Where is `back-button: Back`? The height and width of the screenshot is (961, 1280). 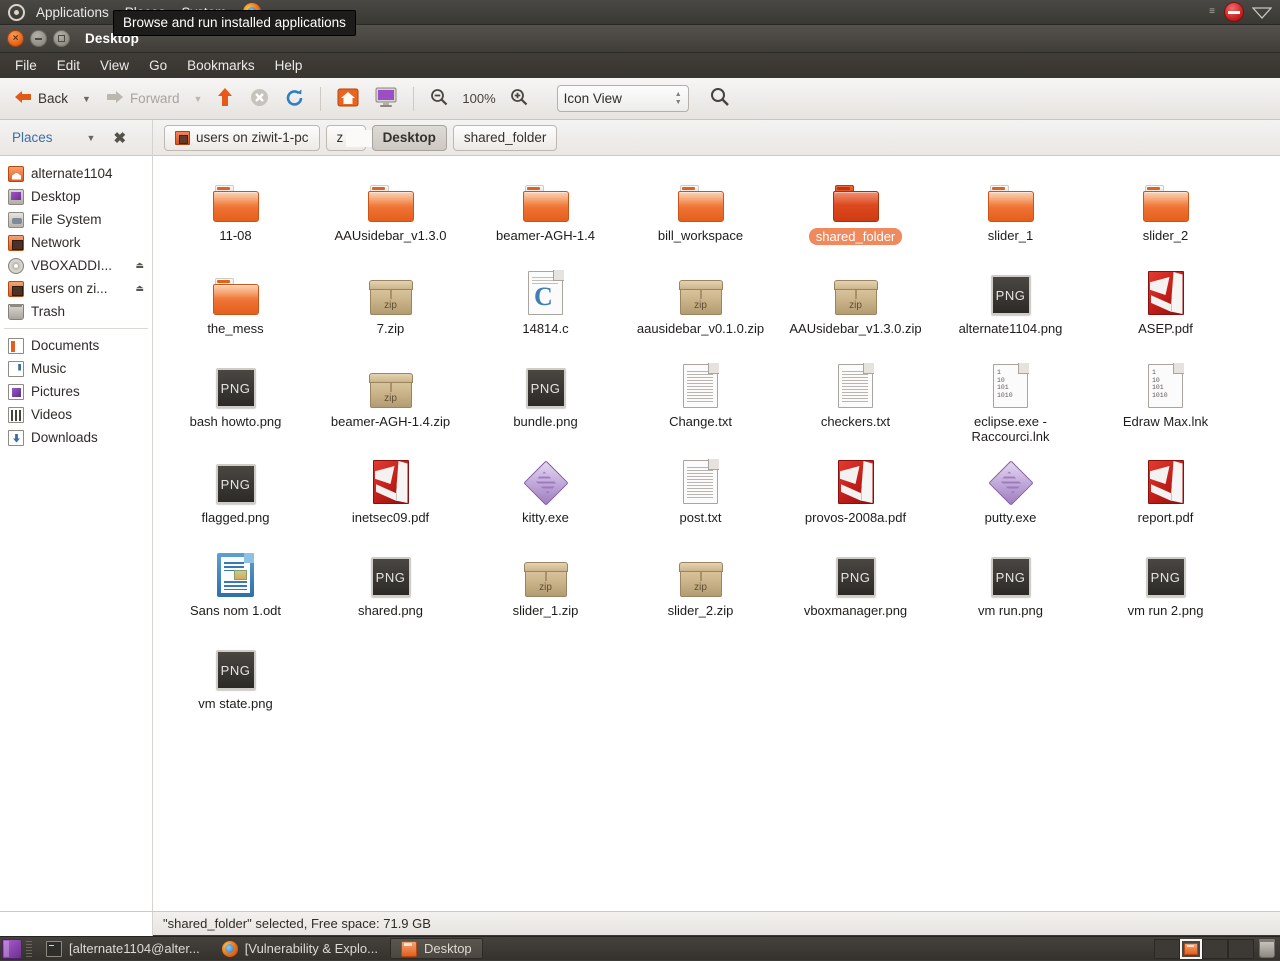
back-button: Back is located at coordinates (40, 98).